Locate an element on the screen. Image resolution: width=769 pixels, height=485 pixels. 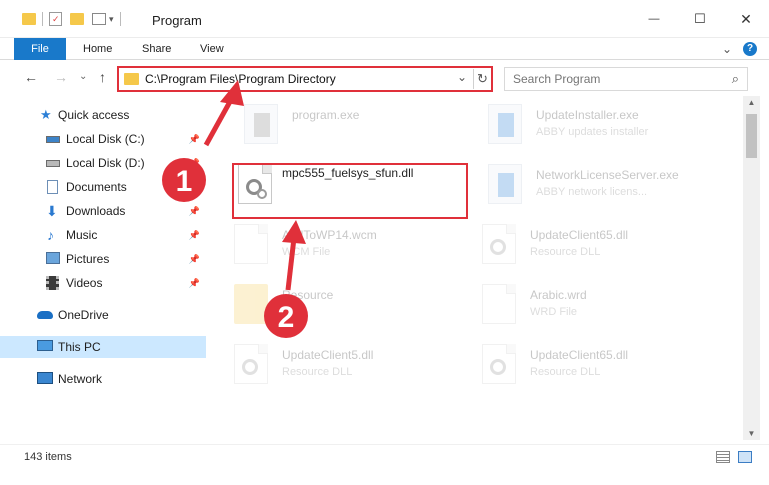
tab-share: Share is located at coordinates (156, 49).